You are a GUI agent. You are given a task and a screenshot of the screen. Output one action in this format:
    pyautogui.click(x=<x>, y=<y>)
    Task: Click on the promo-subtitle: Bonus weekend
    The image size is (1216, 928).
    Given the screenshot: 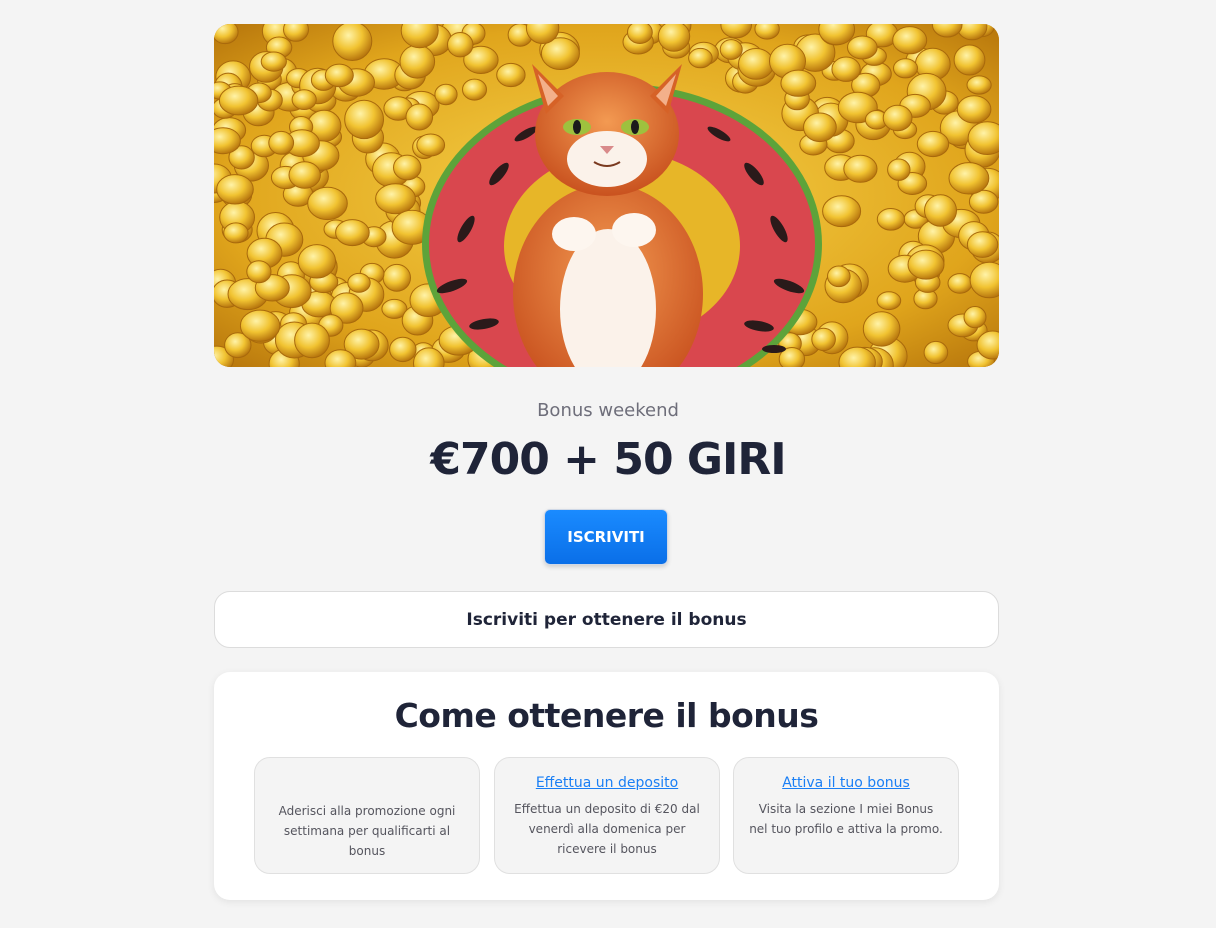 What is the action you would take?
    pyautogui.click(x=608, y=410)
    